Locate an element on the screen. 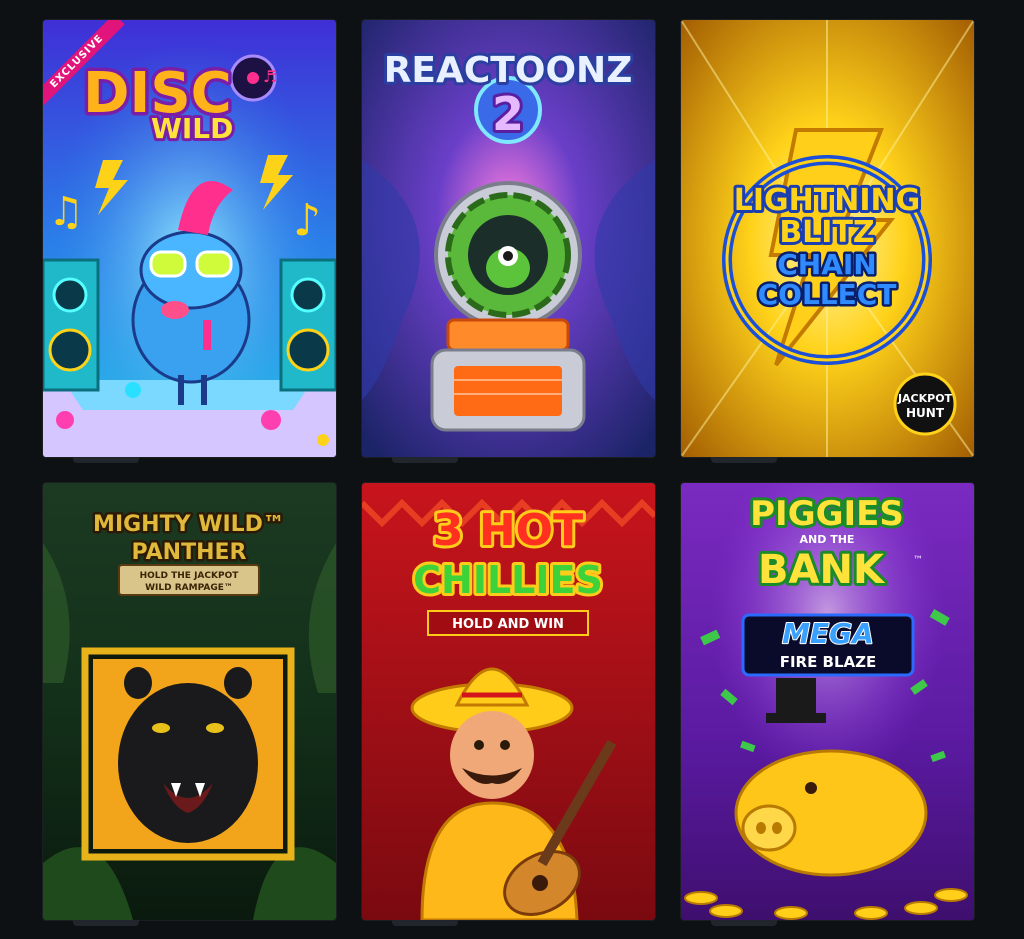  game-thumbnail-disco-wild: ♫ ♪ ♬ DISC WILD is located at coordinates (189, 238).